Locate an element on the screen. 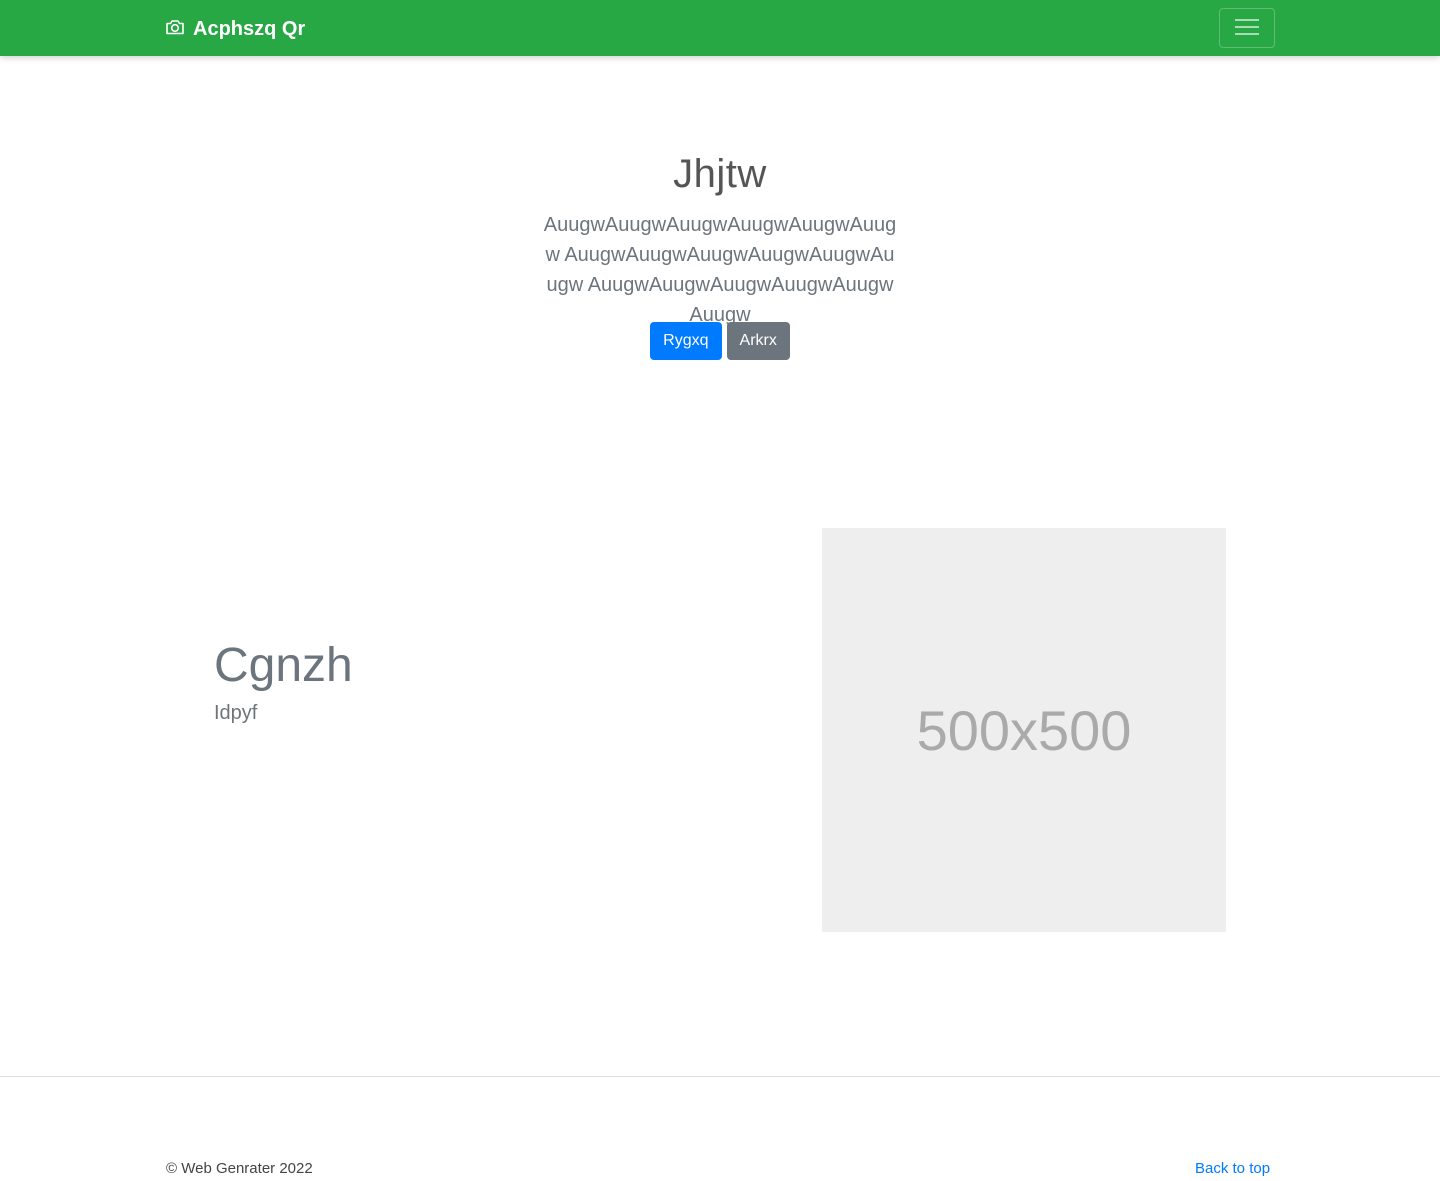 Image resolution: width=1440 pixels, height=1181 pixels. navbar-toggler-button is located at coordinates (1247, 28).